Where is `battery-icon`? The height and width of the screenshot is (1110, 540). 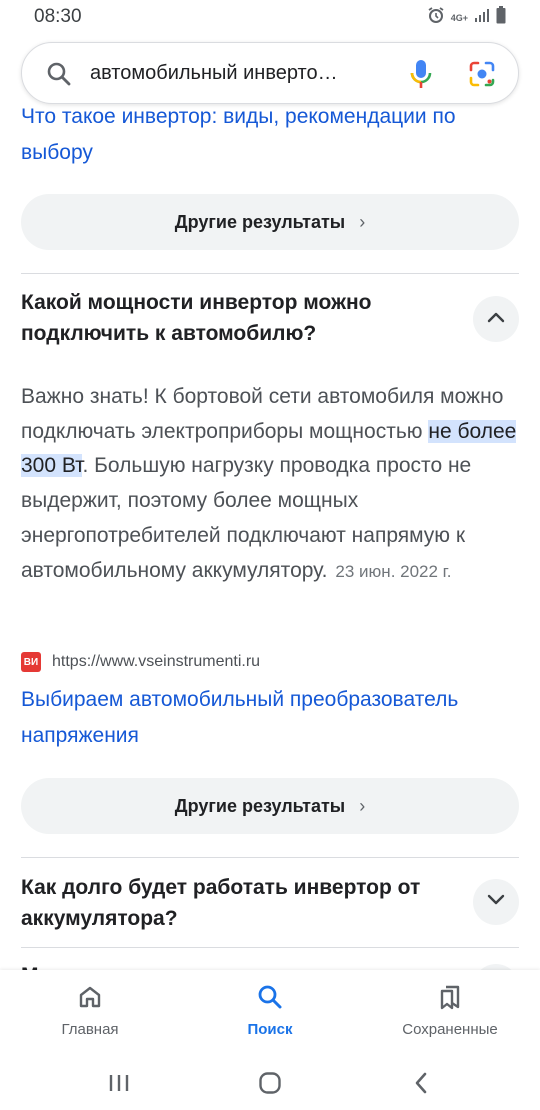
battery-icon is located at coordinates (501, 17).